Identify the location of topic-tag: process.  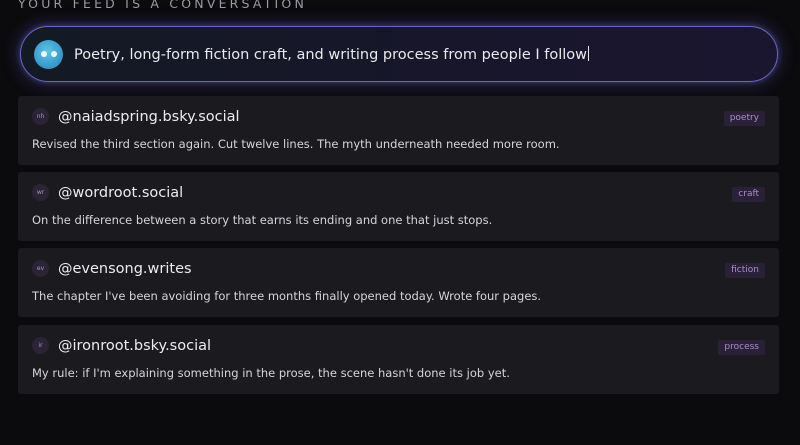
(741, 347).